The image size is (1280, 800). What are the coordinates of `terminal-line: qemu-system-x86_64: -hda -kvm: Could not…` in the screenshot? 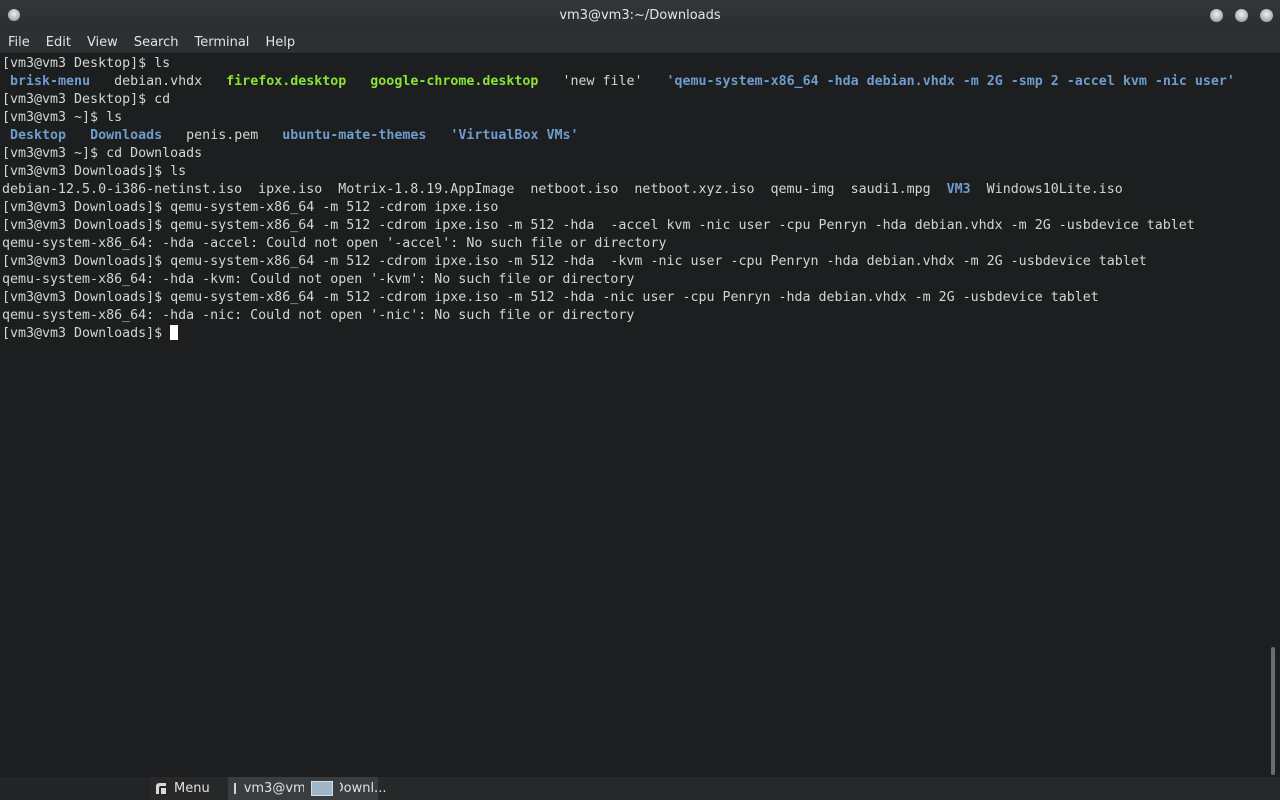 It's located at (634, 280).